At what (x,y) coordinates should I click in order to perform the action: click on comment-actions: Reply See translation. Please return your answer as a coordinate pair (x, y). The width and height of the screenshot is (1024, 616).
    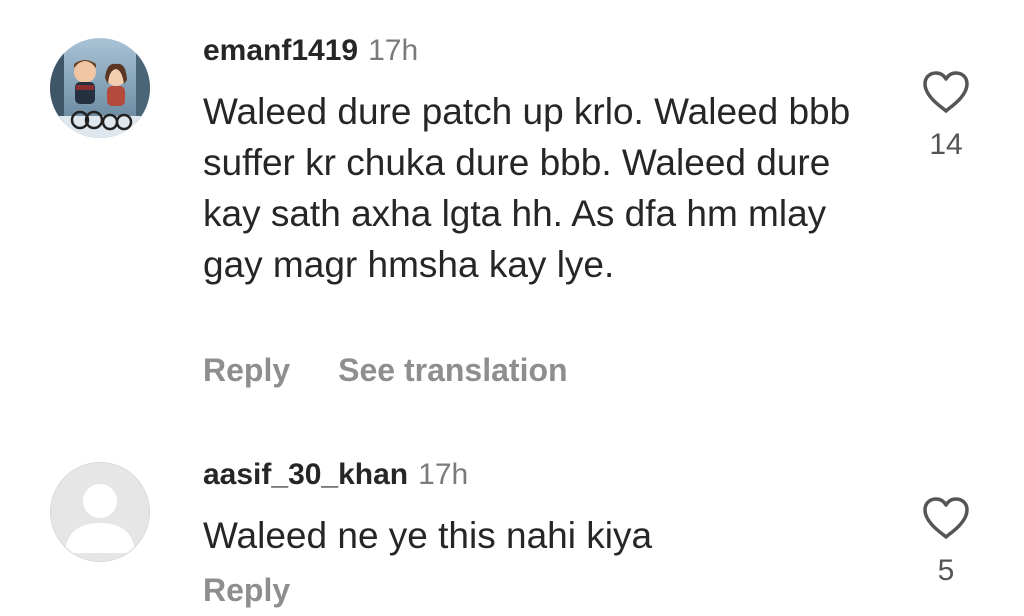
    Looking at the image, I should click on (385, 370).